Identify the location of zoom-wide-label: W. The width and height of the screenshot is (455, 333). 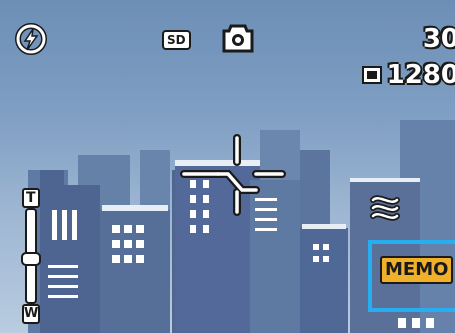
(31, 313).